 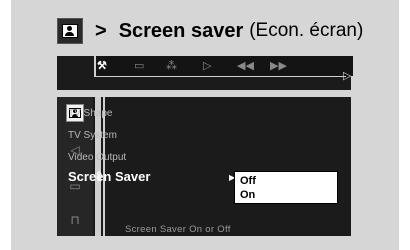 I want to click on toolbar-underline, so click(x=220, y=76).